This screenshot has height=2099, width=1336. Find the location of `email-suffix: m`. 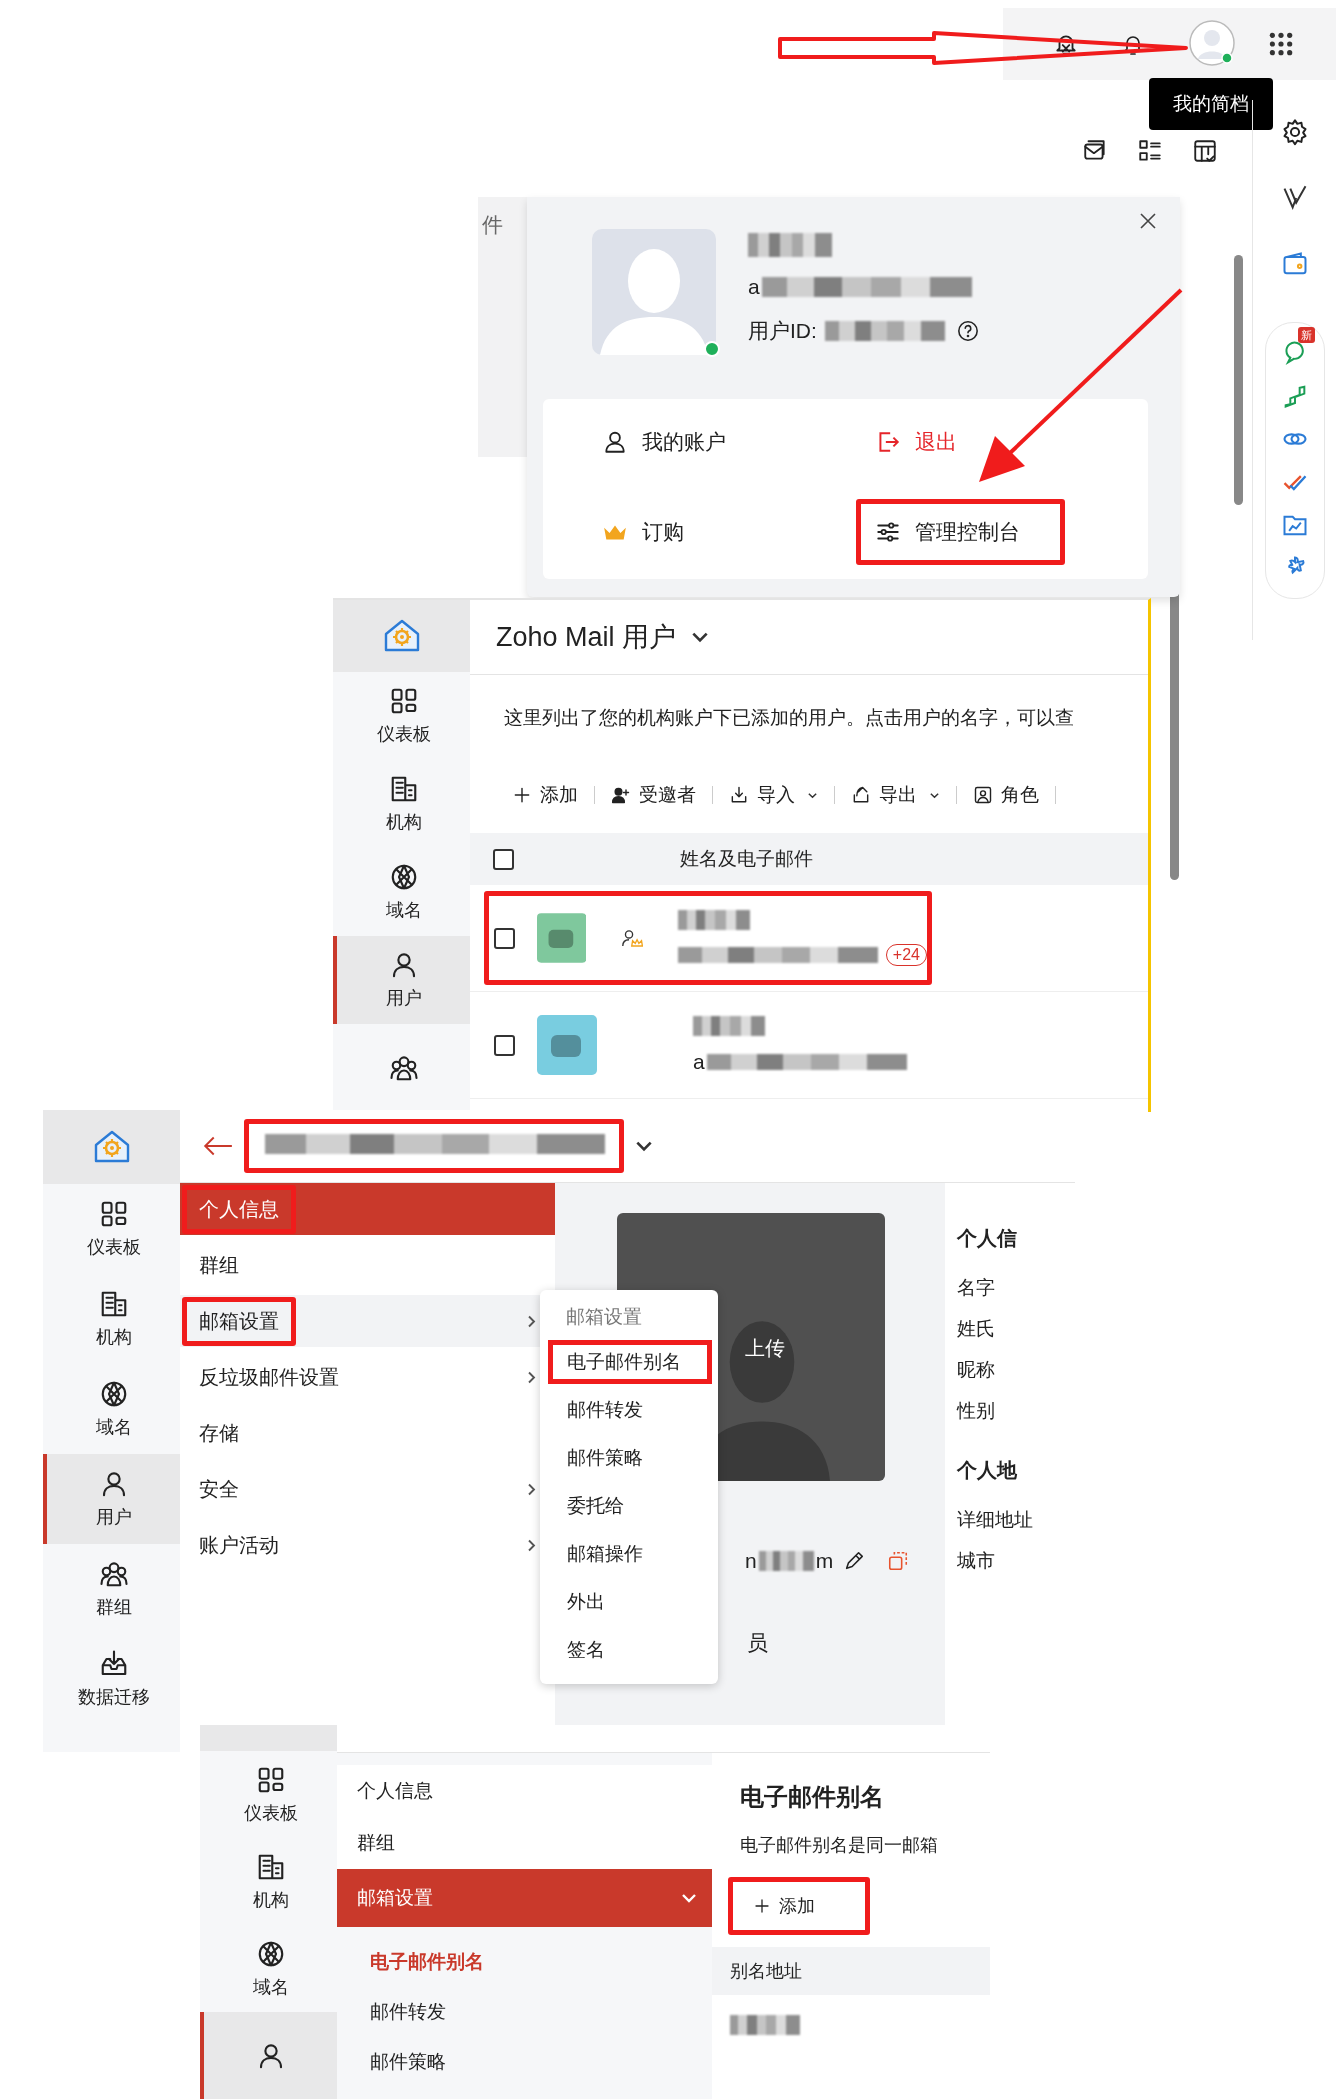

email-suffix: m is located at coordinates (824, 1561).